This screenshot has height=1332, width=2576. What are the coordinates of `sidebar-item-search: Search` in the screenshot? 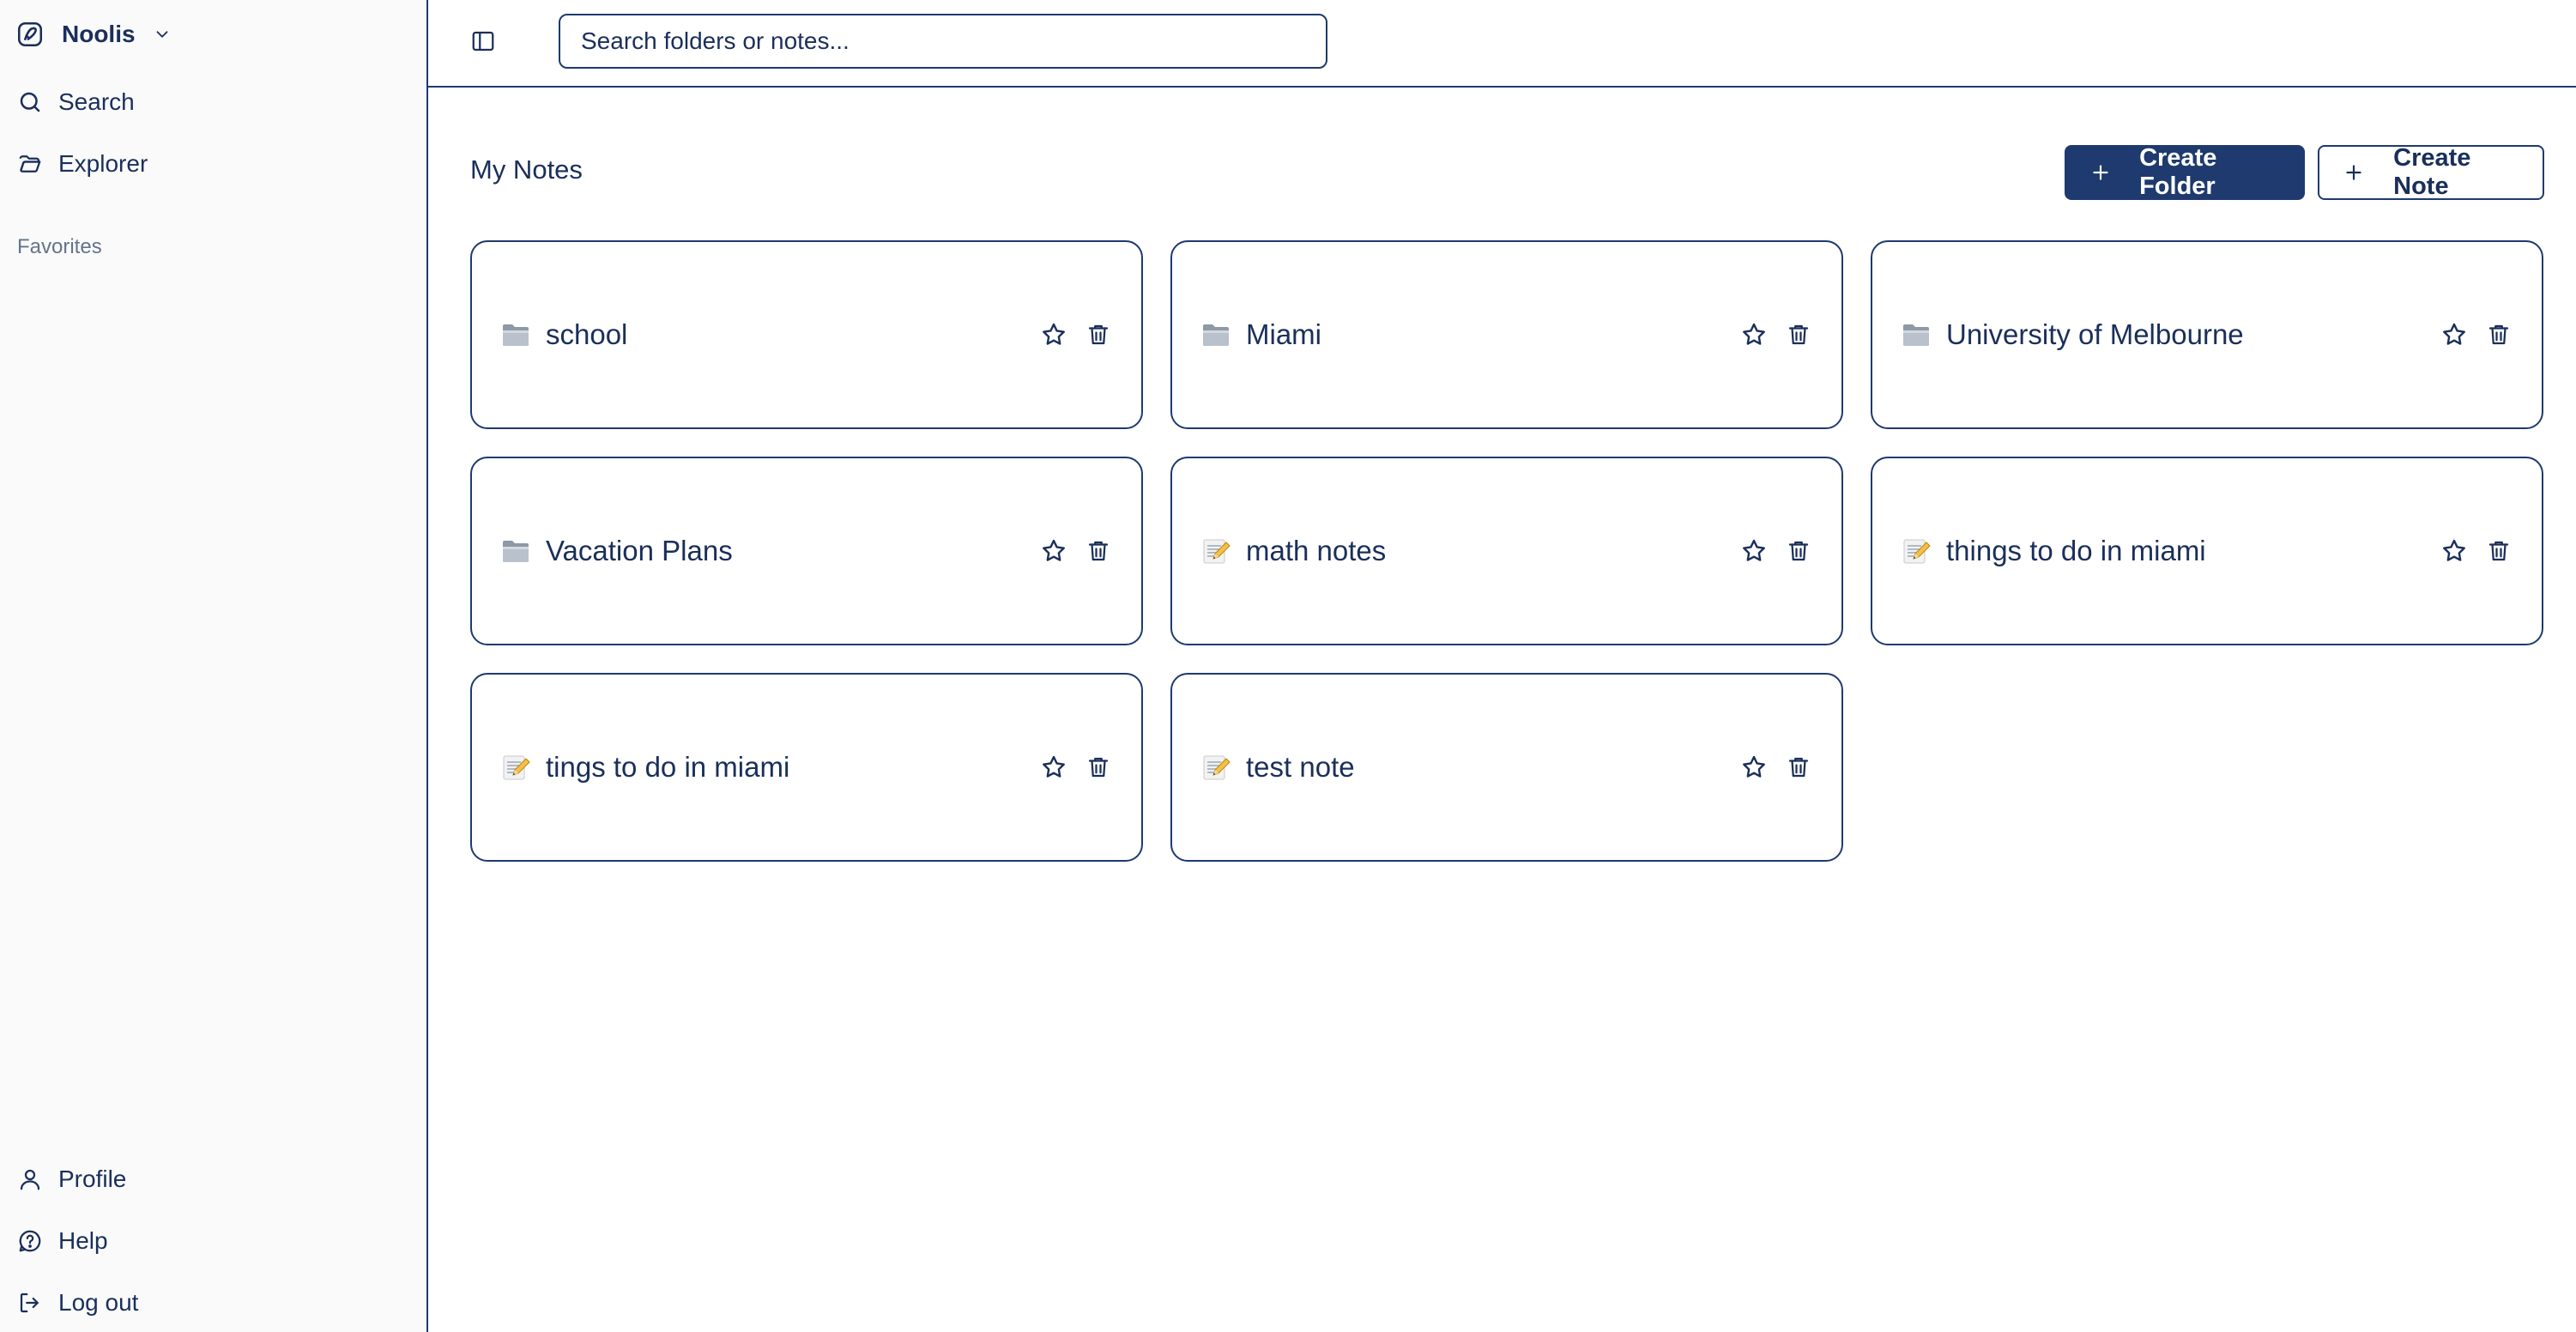 It's located at (75, 102).